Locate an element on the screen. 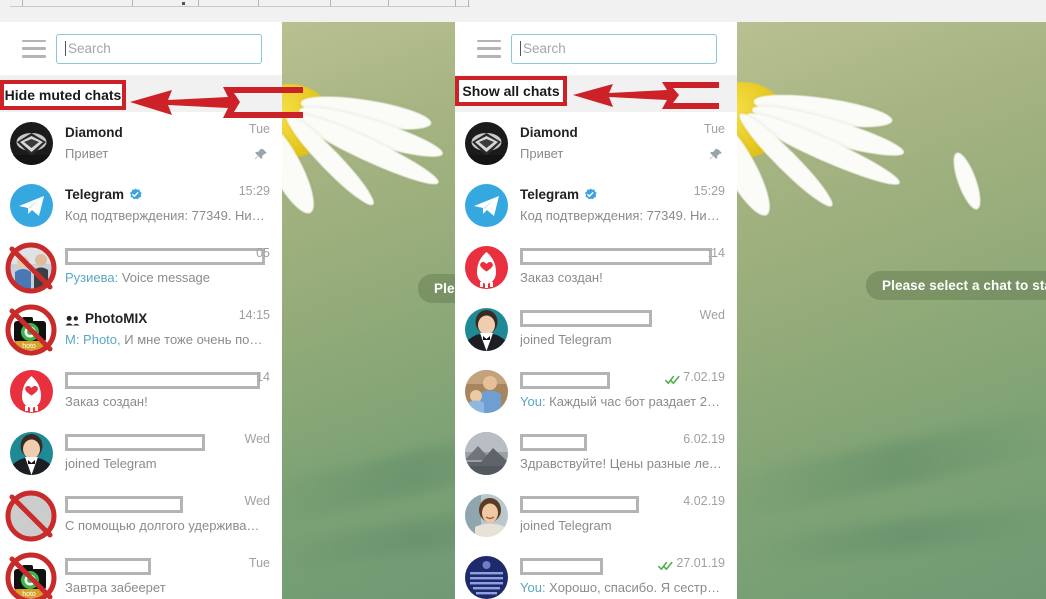 The height and width of the screenshot is (599, 1046). chat-timestamp: :14 is located at coordinates (716, 252).